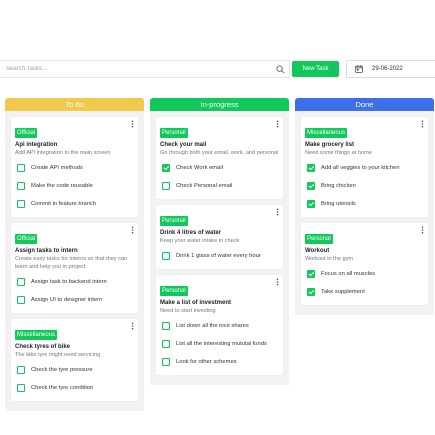  I want to click on card-description: Need to start investing, so click(188, 311).